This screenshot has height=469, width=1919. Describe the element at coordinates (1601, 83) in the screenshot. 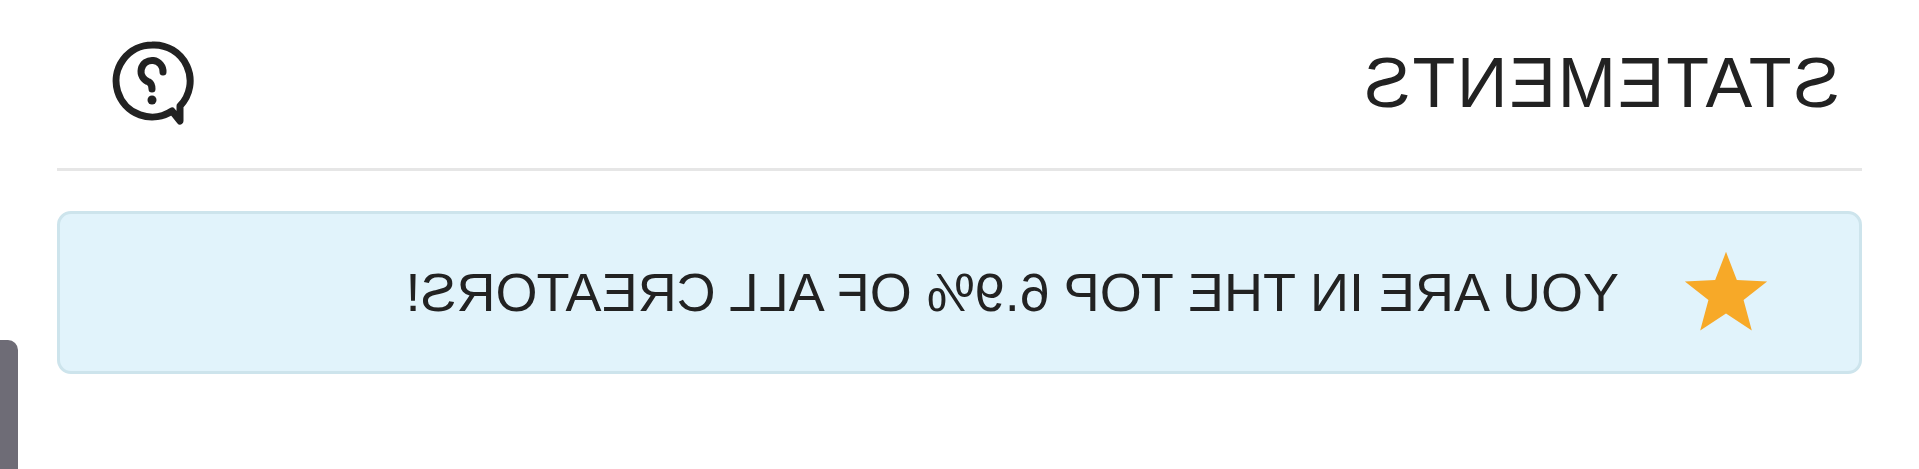

I see `page-title: STATEMENTS` at that location.